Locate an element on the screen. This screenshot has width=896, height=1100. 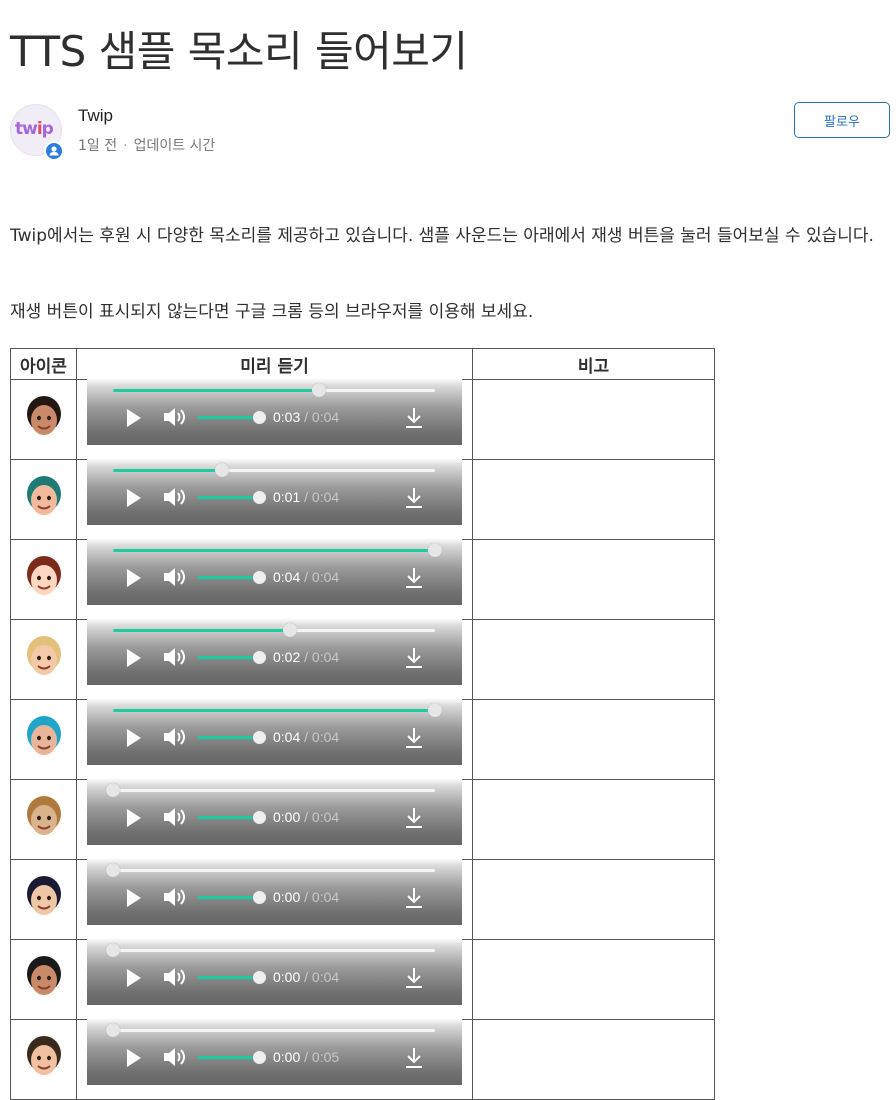
audio-player: 0:00 / 0:04 is located at coordinates (274, 891).